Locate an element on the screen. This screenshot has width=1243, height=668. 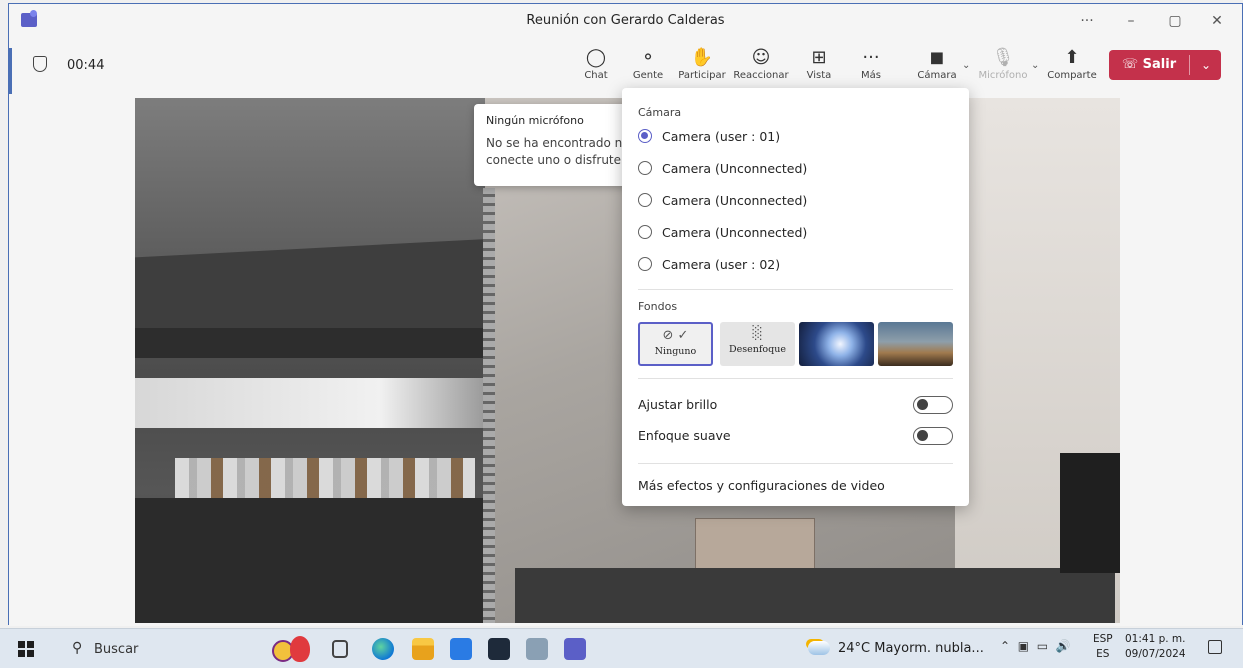
video-pole is located at coordinates (489, 405).